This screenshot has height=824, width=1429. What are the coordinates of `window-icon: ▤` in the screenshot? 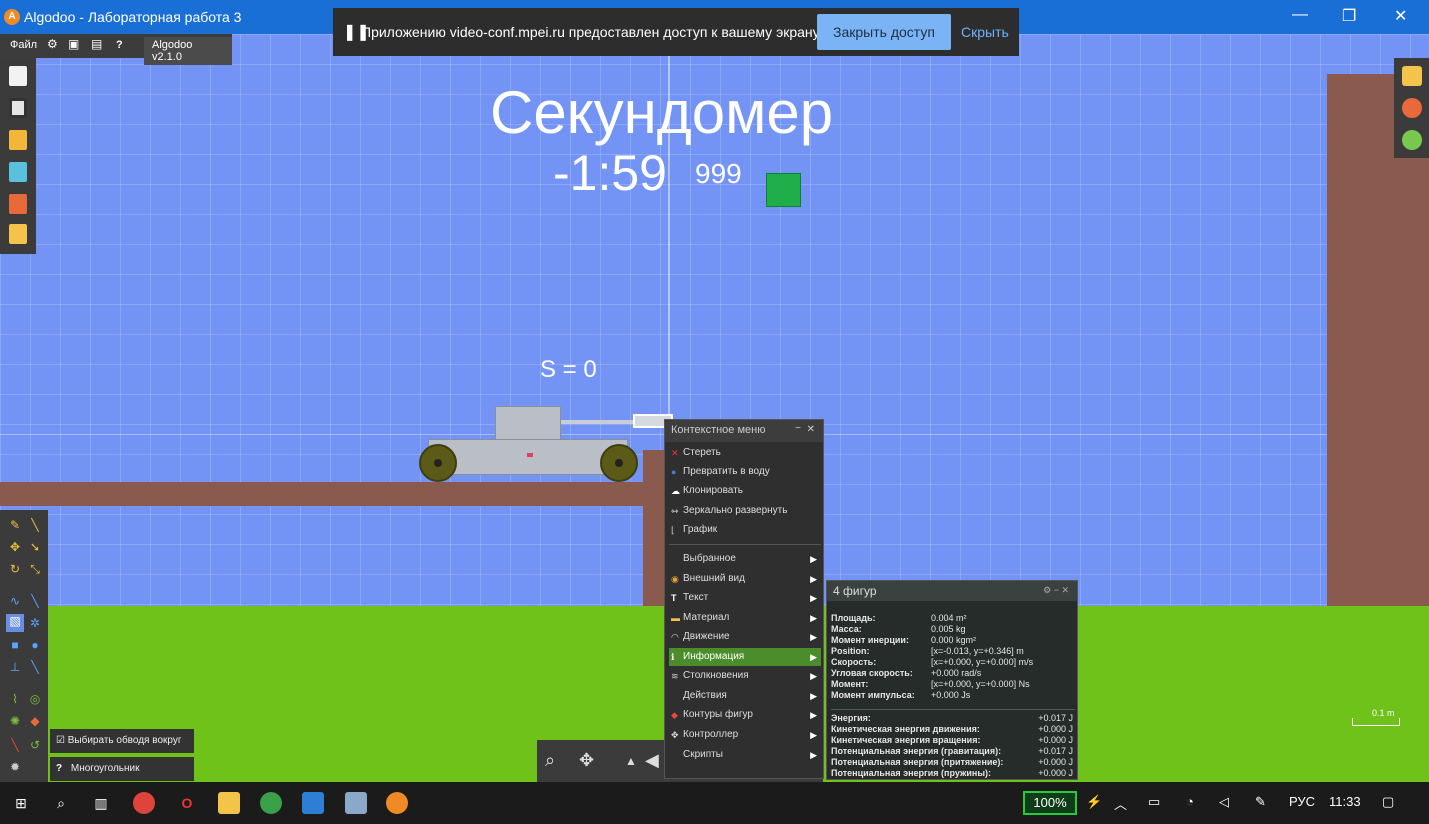 It's located at (96, 44).